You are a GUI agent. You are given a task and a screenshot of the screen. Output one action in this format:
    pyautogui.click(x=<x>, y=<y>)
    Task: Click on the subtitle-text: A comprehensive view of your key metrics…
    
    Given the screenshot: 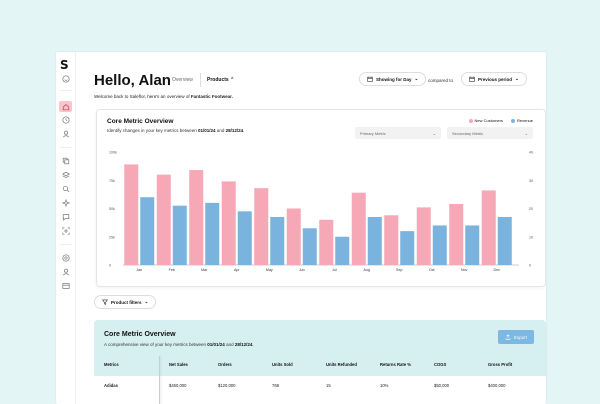 What is the action you would take?
    pyautogui.click(x=156, y=344)
    